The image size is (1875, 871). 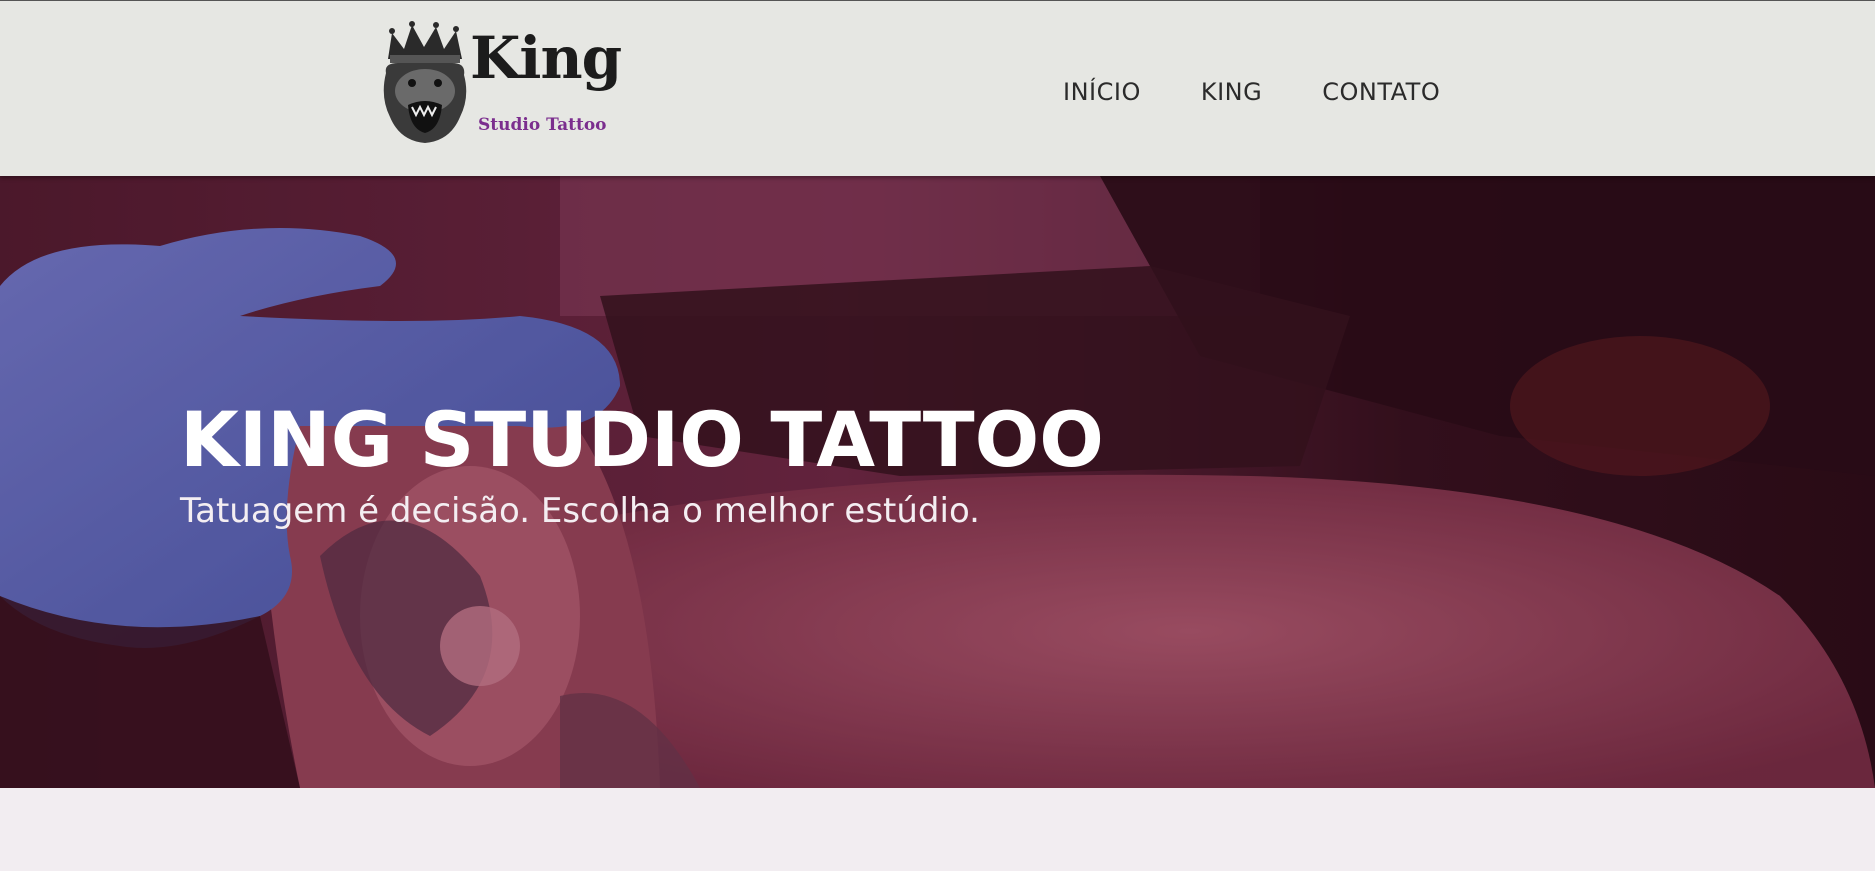 What do you see at coordinates (937, 829) in the screenshot?
I see `content-section` at bounding box center [937, 829].